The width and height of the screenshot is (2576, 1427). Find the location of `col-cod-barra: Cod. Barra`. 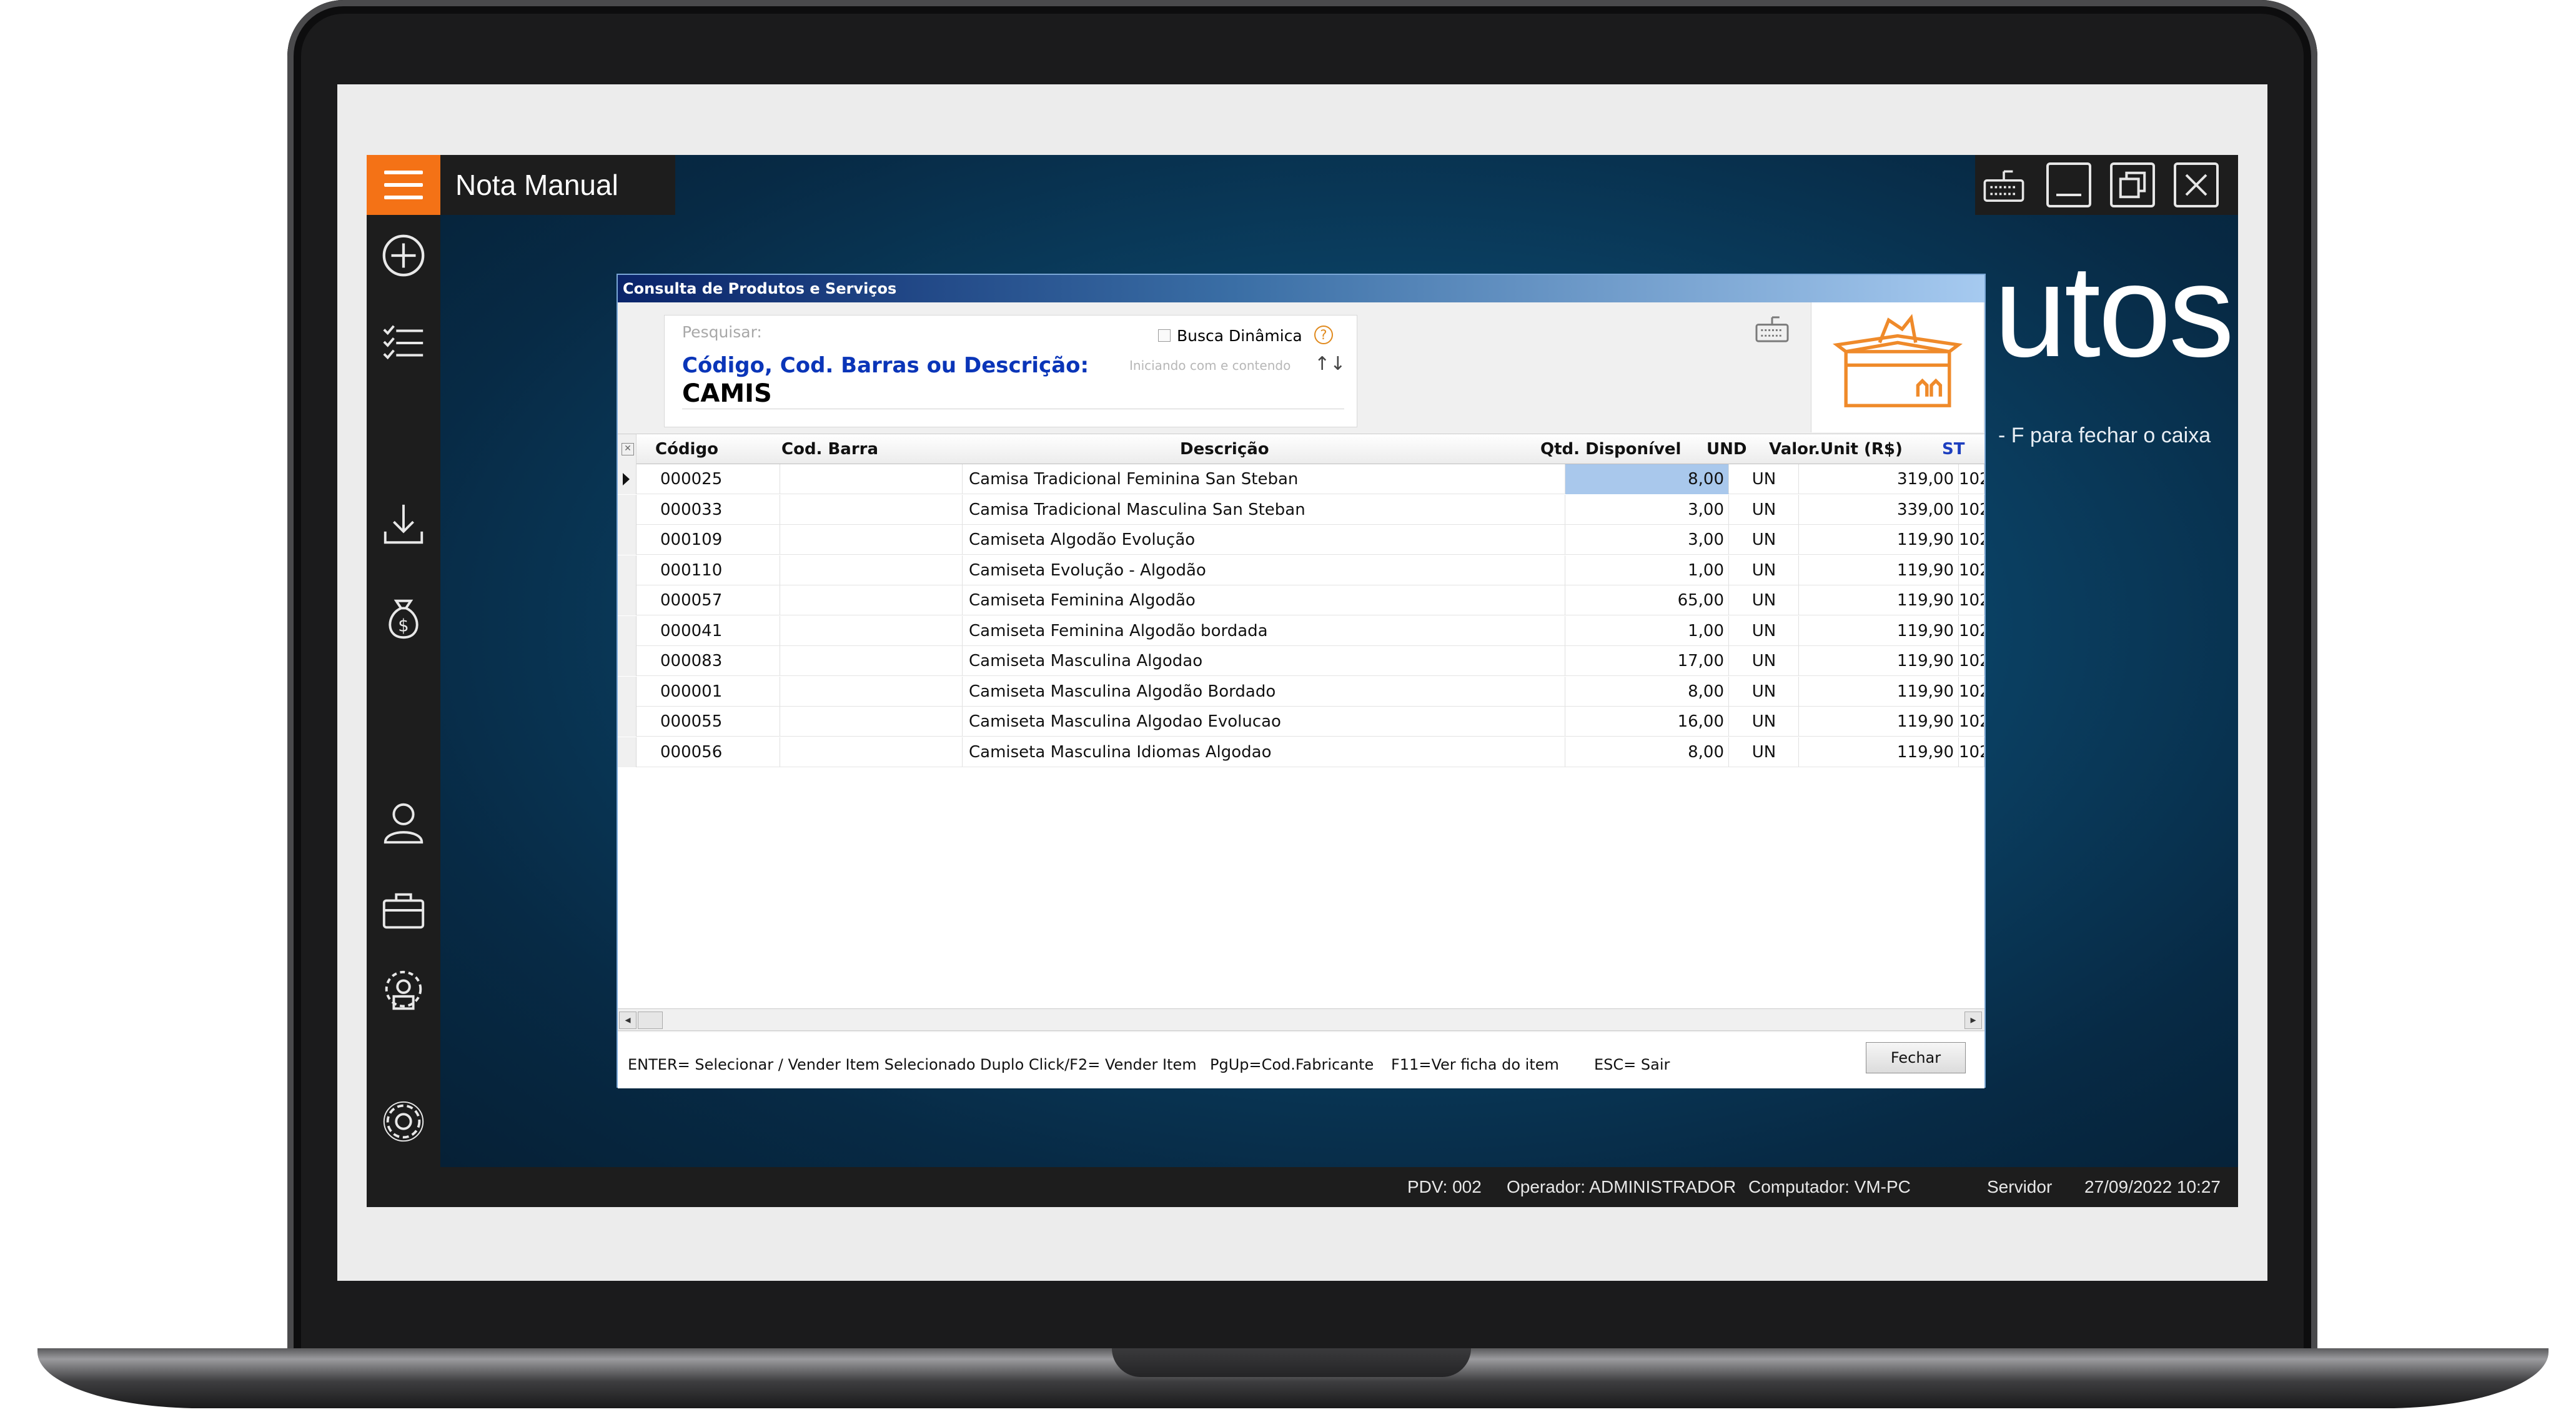

col-cod-barra: Cod. Barra is located at coordinates (829, 449).